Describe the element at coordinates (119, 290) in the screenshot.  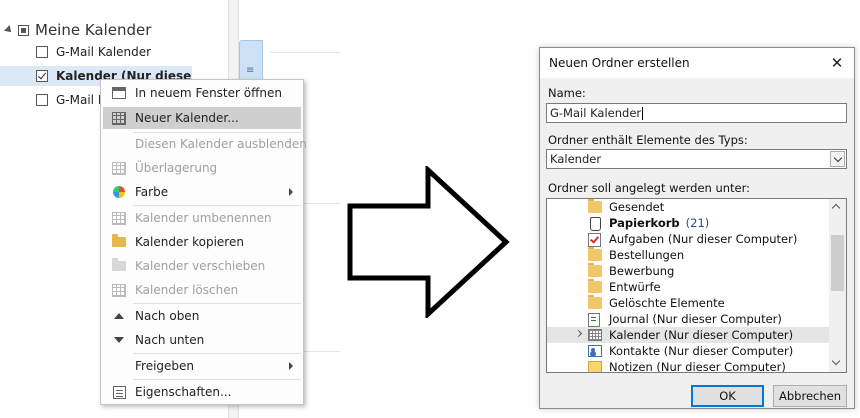
I see `delete-icon` at that location.